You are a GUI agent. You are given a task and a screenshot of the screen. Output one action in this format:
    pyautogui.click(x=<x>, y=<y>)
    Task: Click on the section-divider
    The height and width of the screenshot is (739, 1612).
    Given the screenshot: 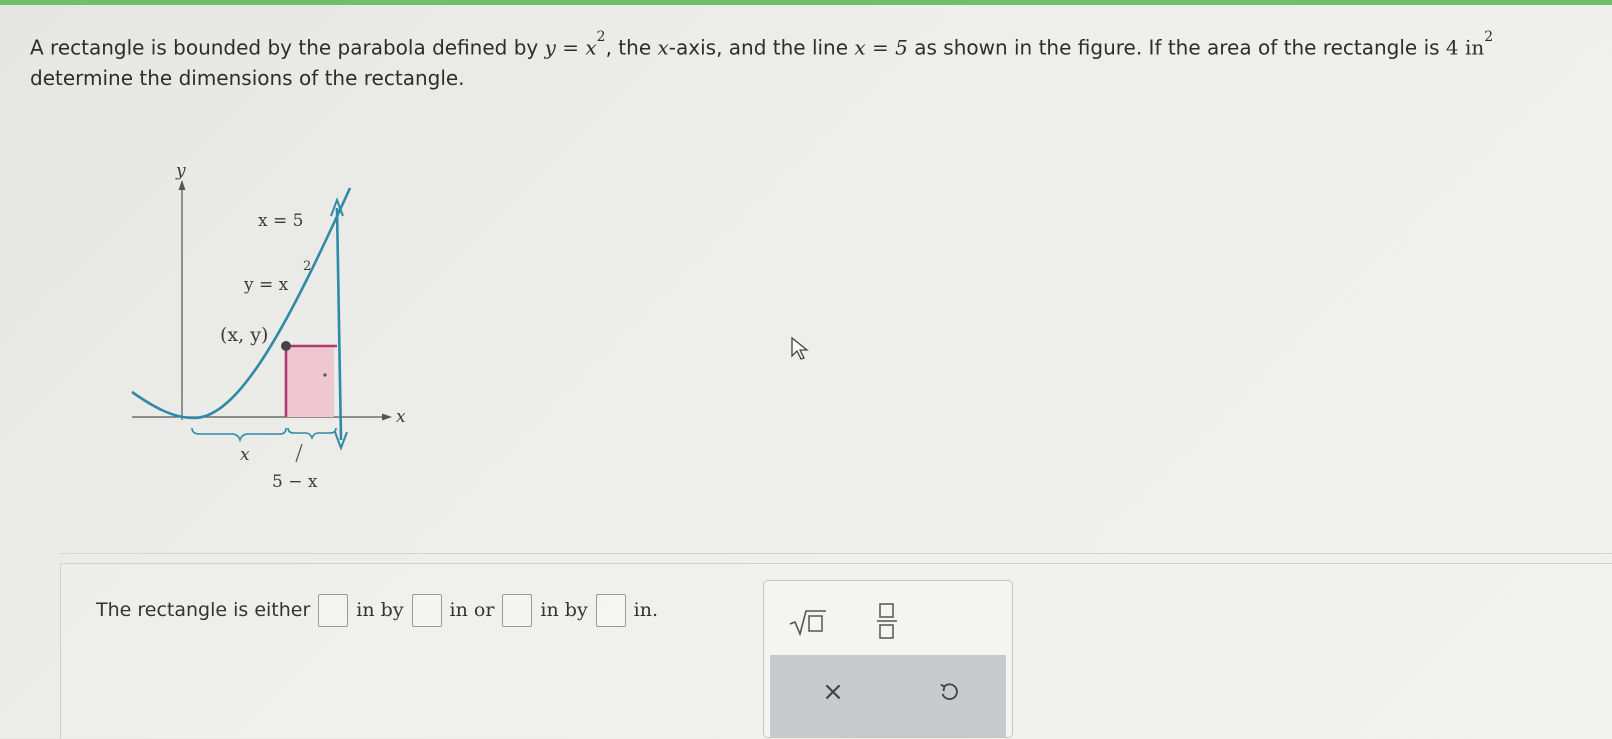 What is the action you would take?
    pyautogui.click(x=836, y=553)
    